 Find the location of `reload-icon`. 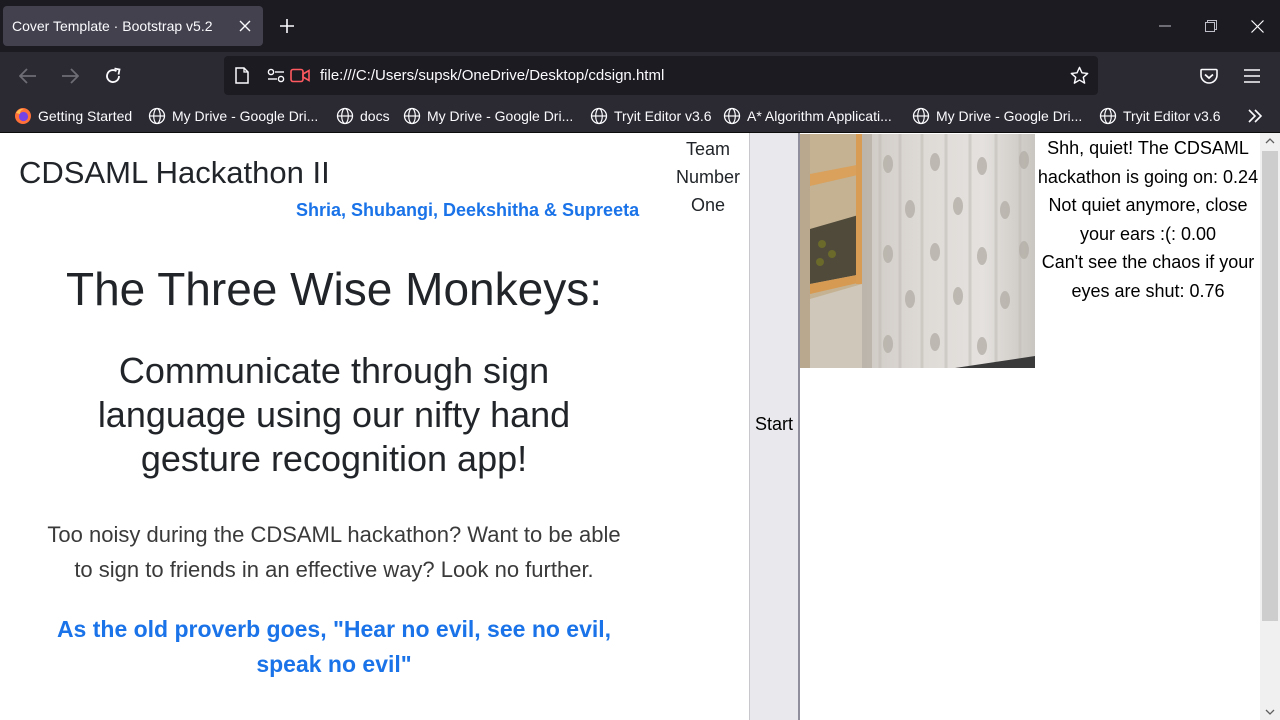

reload-icon is located at coordinates (113, 75).